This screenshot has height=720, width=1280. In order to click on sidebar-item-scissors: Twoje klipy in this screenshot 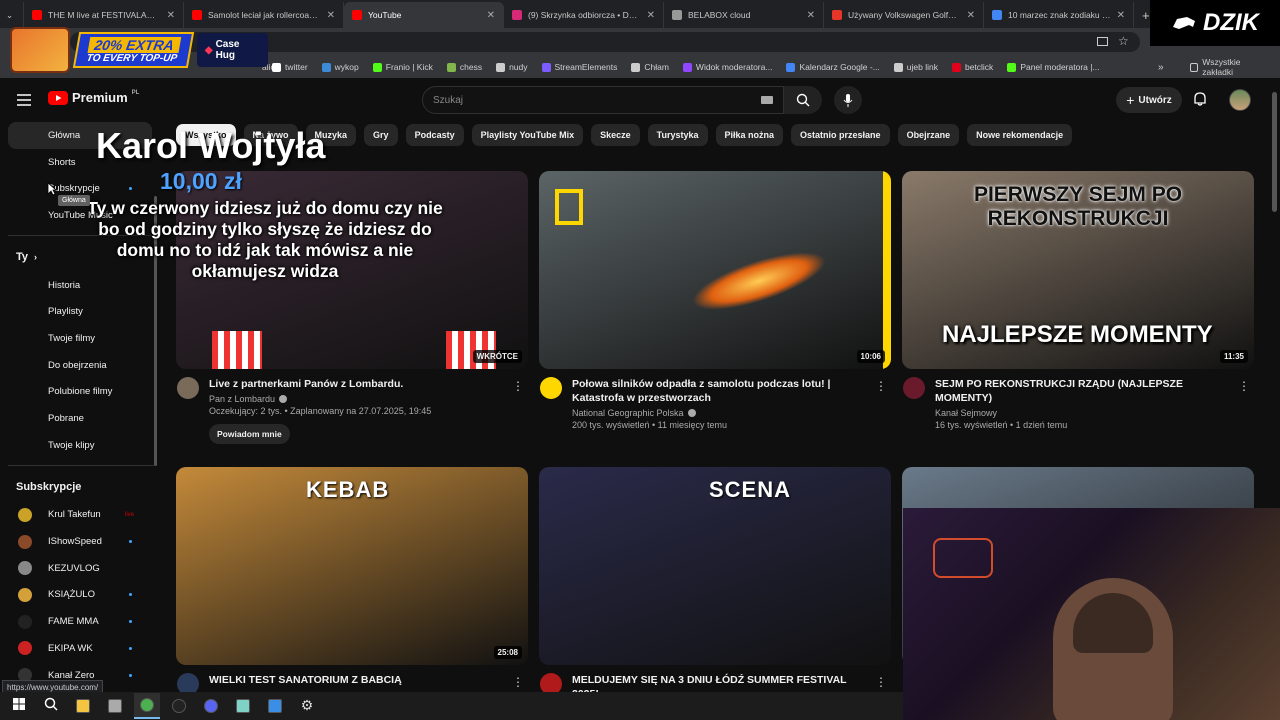, I will do `click(80, 445)`.